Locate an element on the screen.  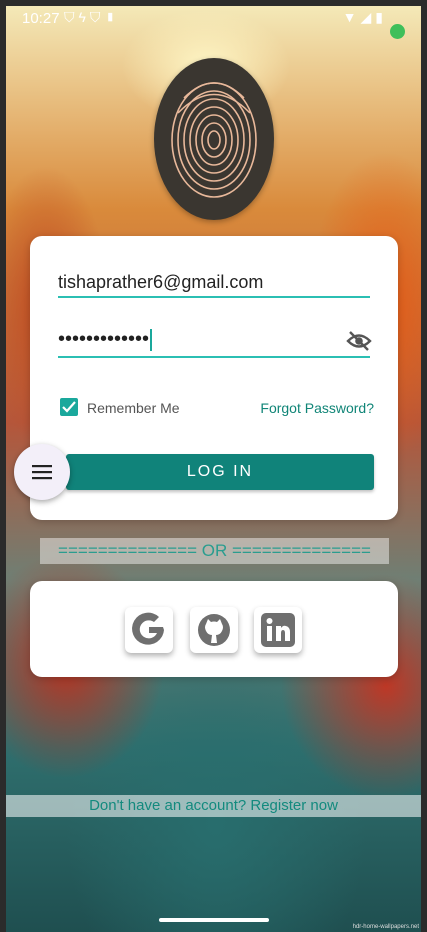
email-field: tishaprather6@gmail.com is located at coordinates (214, 285).